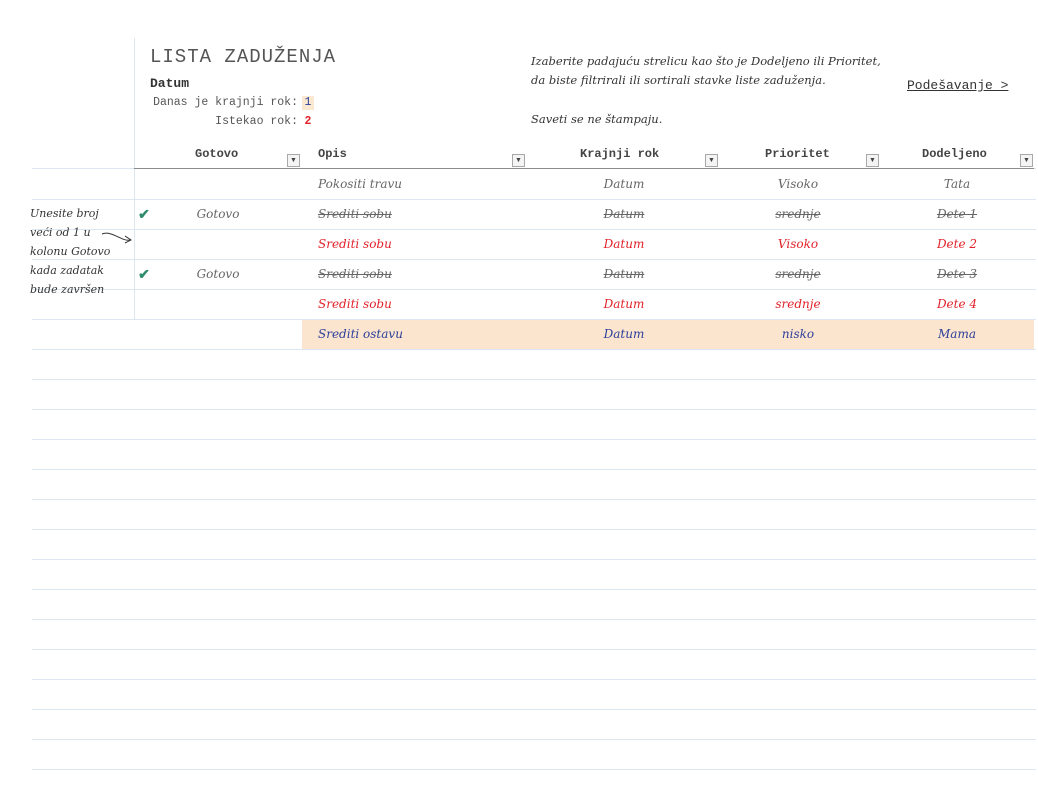 Image resolution: width=1038 pixels, height=800 pixels. What do you see at coordinates (308, 121) in the screenshot?
I see `overdue-count: 2` at bounding box center [308, 121].